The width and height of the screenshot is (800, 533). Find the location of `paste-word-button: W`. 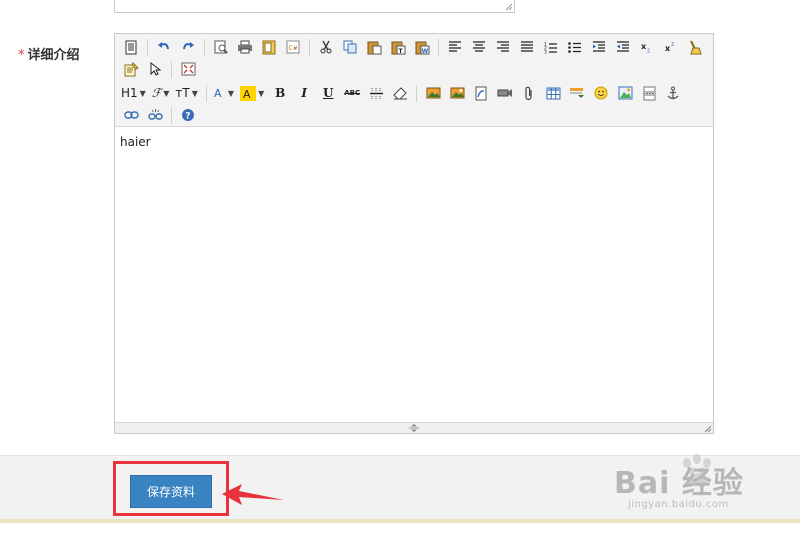

paste-word-button: W is located at coordinates (422, 47).